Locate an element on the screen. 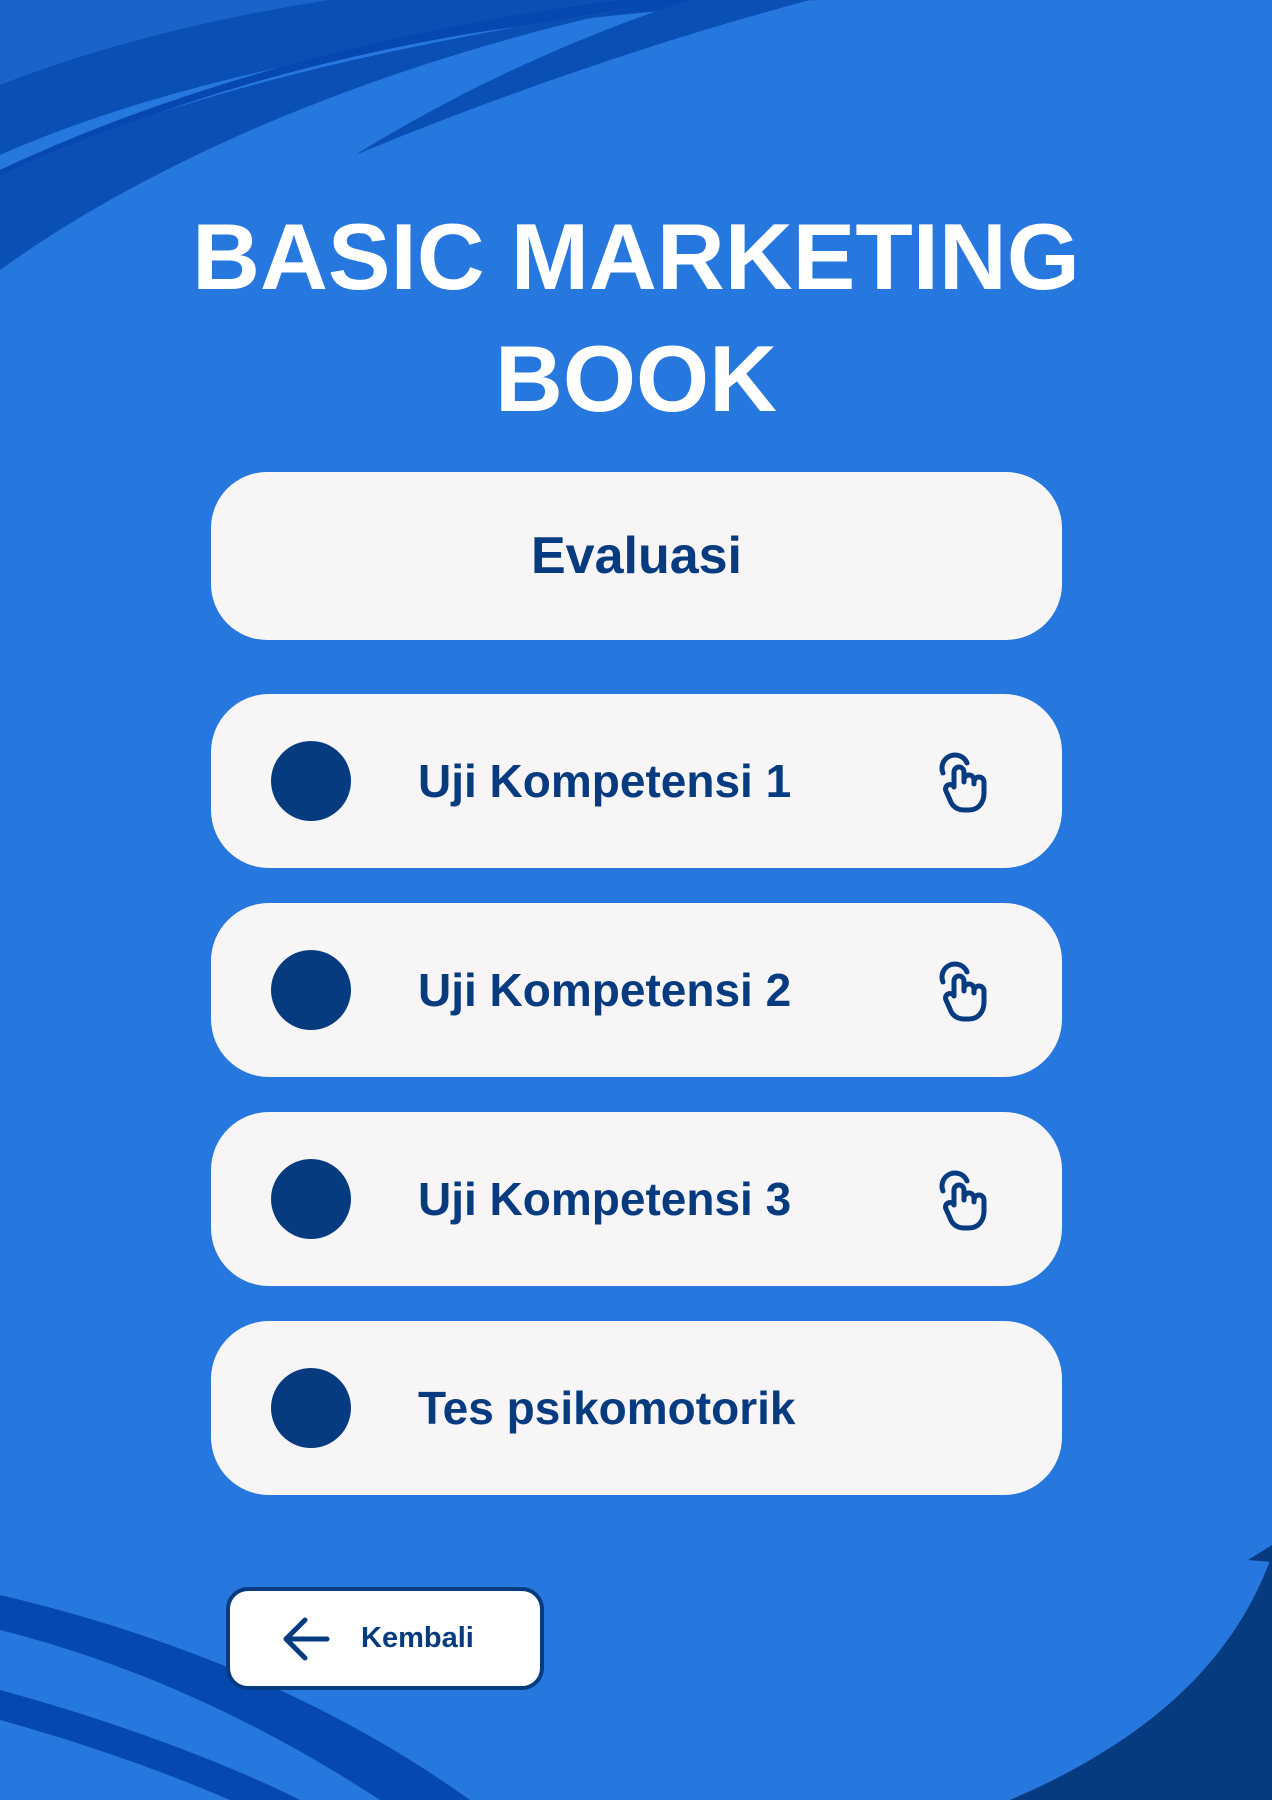 The image size is (1272, 1800). menu-item-uji-kompetensi-1: Uji Kompetensi 1 is located at coordinates (636, 781).